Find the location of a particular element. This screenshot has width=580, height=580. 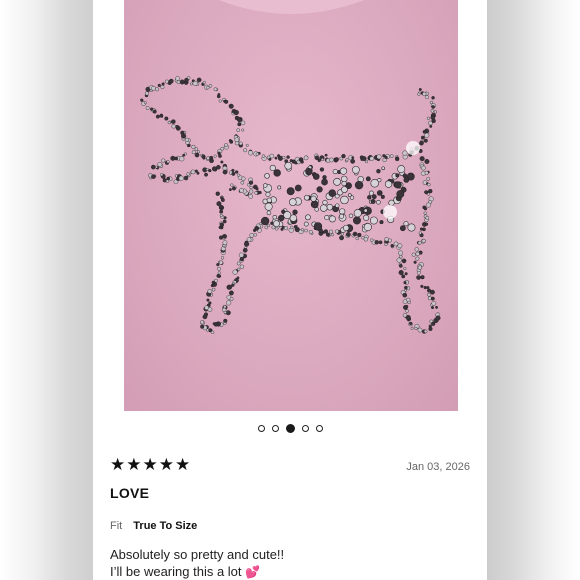

review-body-text: I’ll be wearing this a lot is located at coordinates (176, 571).